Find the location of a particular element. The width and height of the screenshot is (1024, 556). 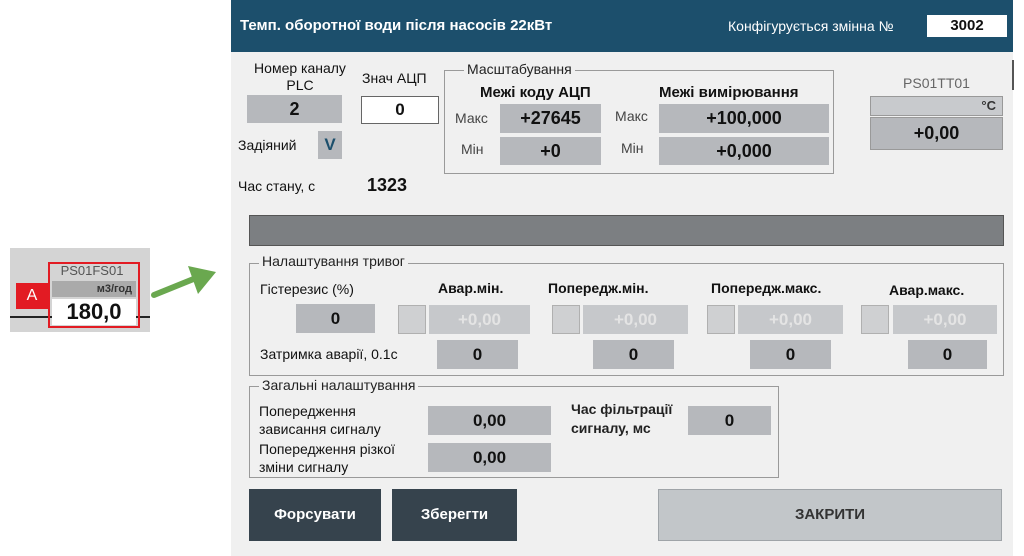

hysteresis-label: Гістерезис (%) is located at coordinates (307, 289).